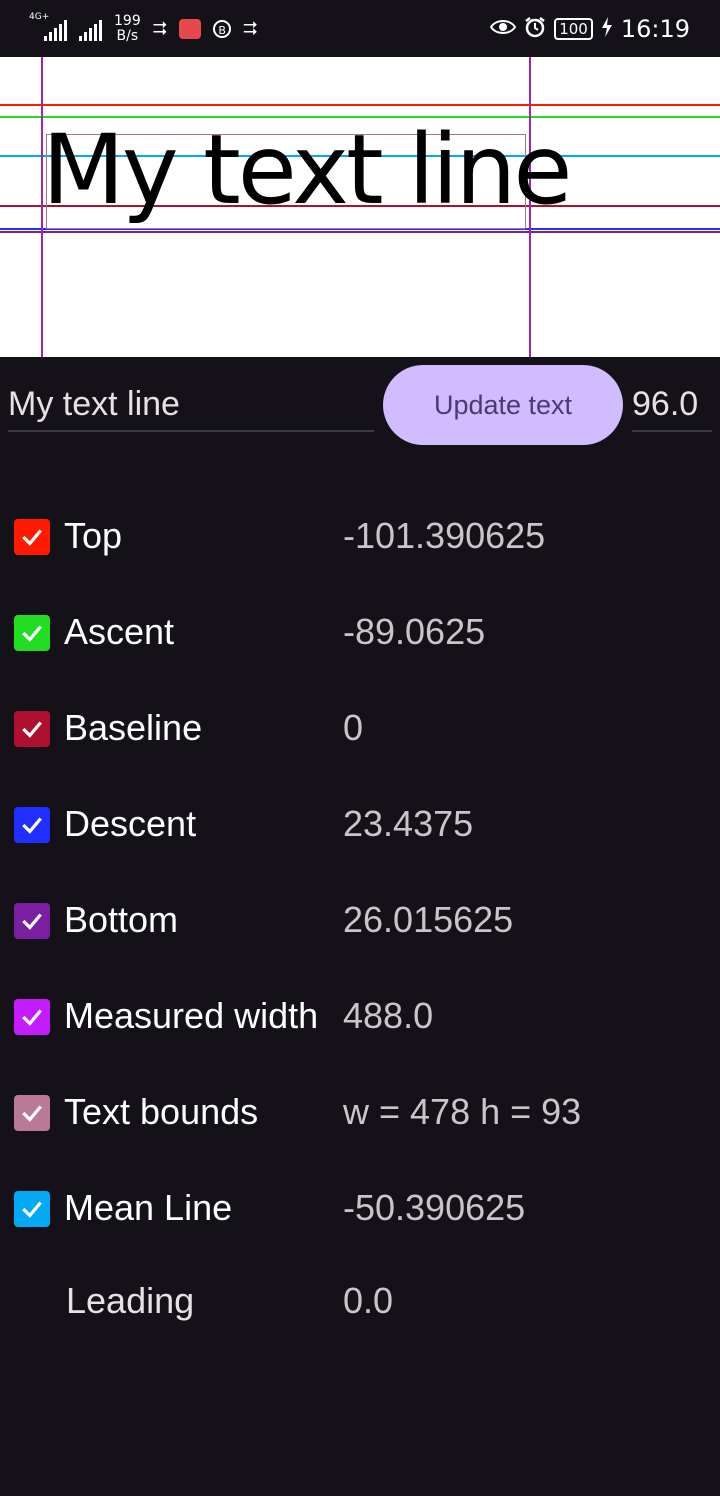 The width and height of the screenshot is (720, 1496). I want to click on top-checkbox, so click(32, 537).